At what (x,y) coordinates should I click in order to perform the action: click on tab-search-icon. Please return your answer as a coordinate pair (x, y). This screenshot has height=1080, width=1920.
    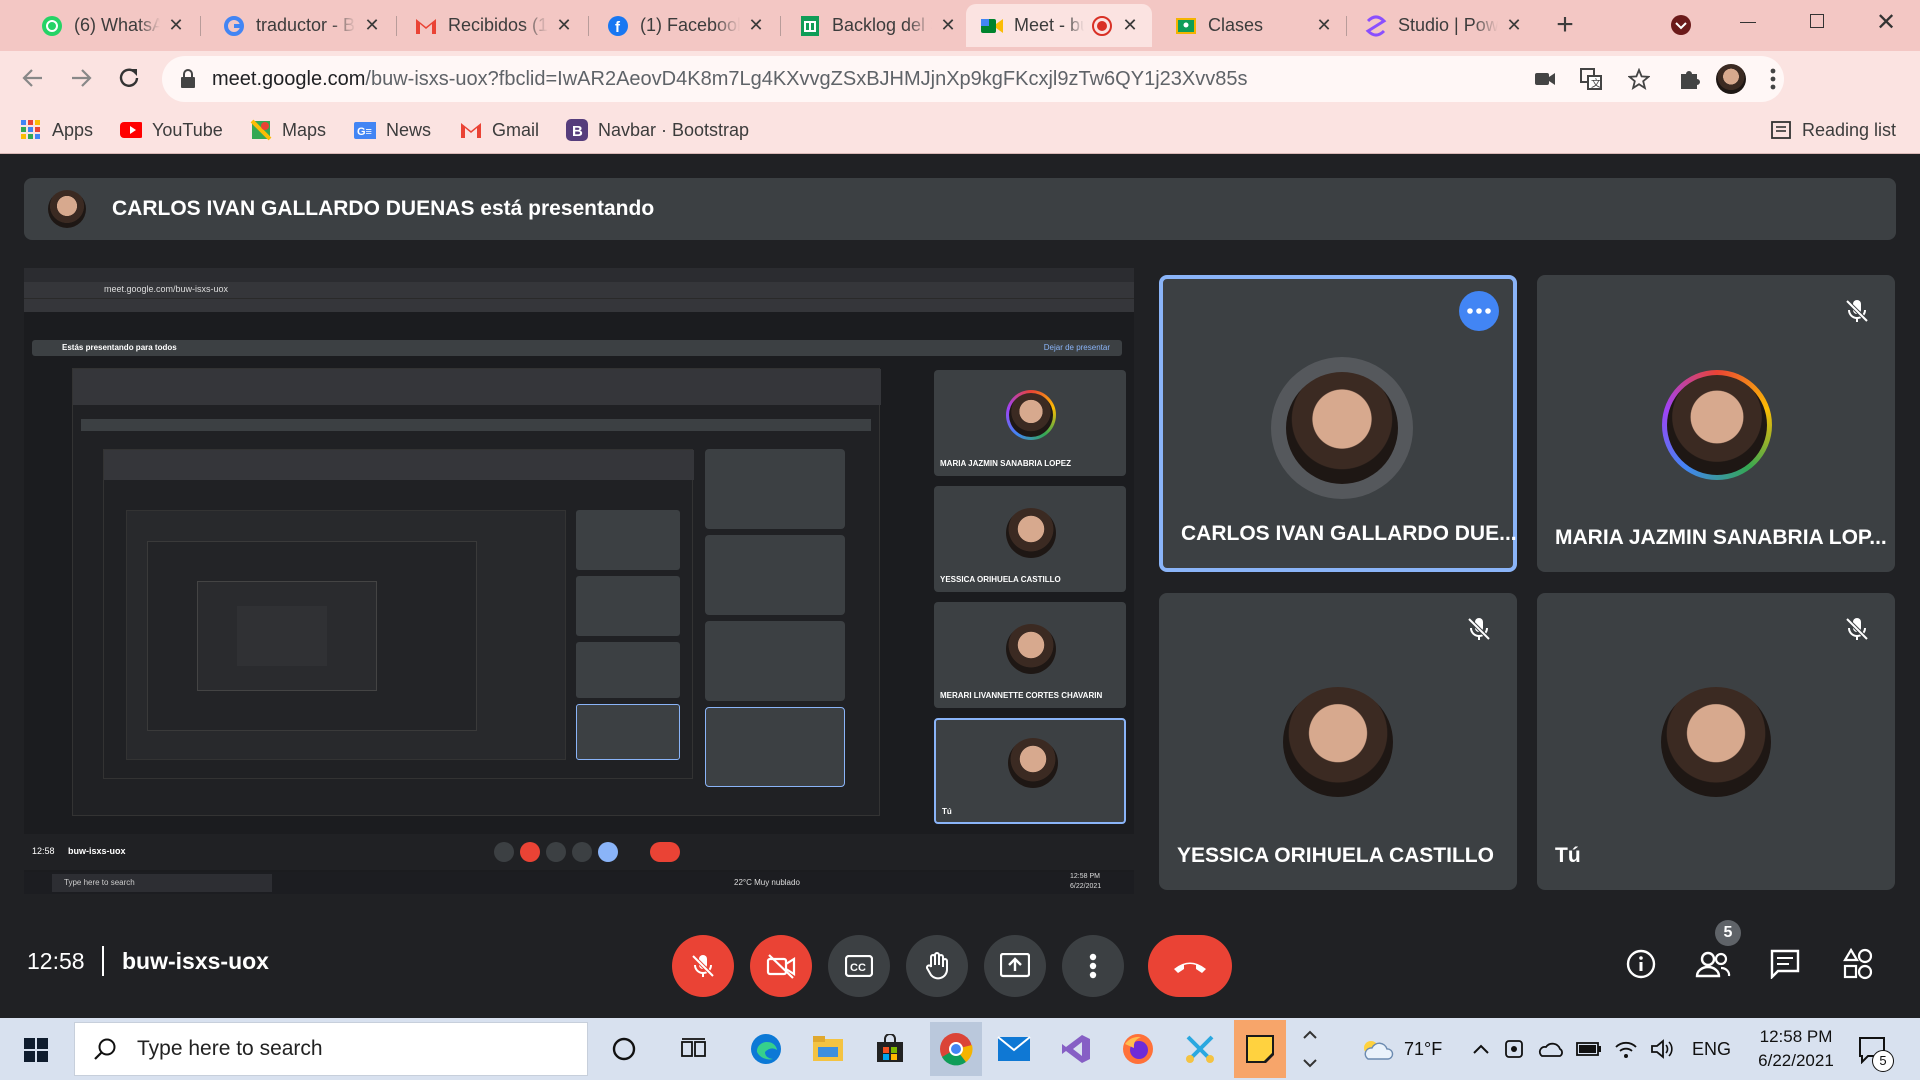
    Looking at the image, I should click on (1681, 25).